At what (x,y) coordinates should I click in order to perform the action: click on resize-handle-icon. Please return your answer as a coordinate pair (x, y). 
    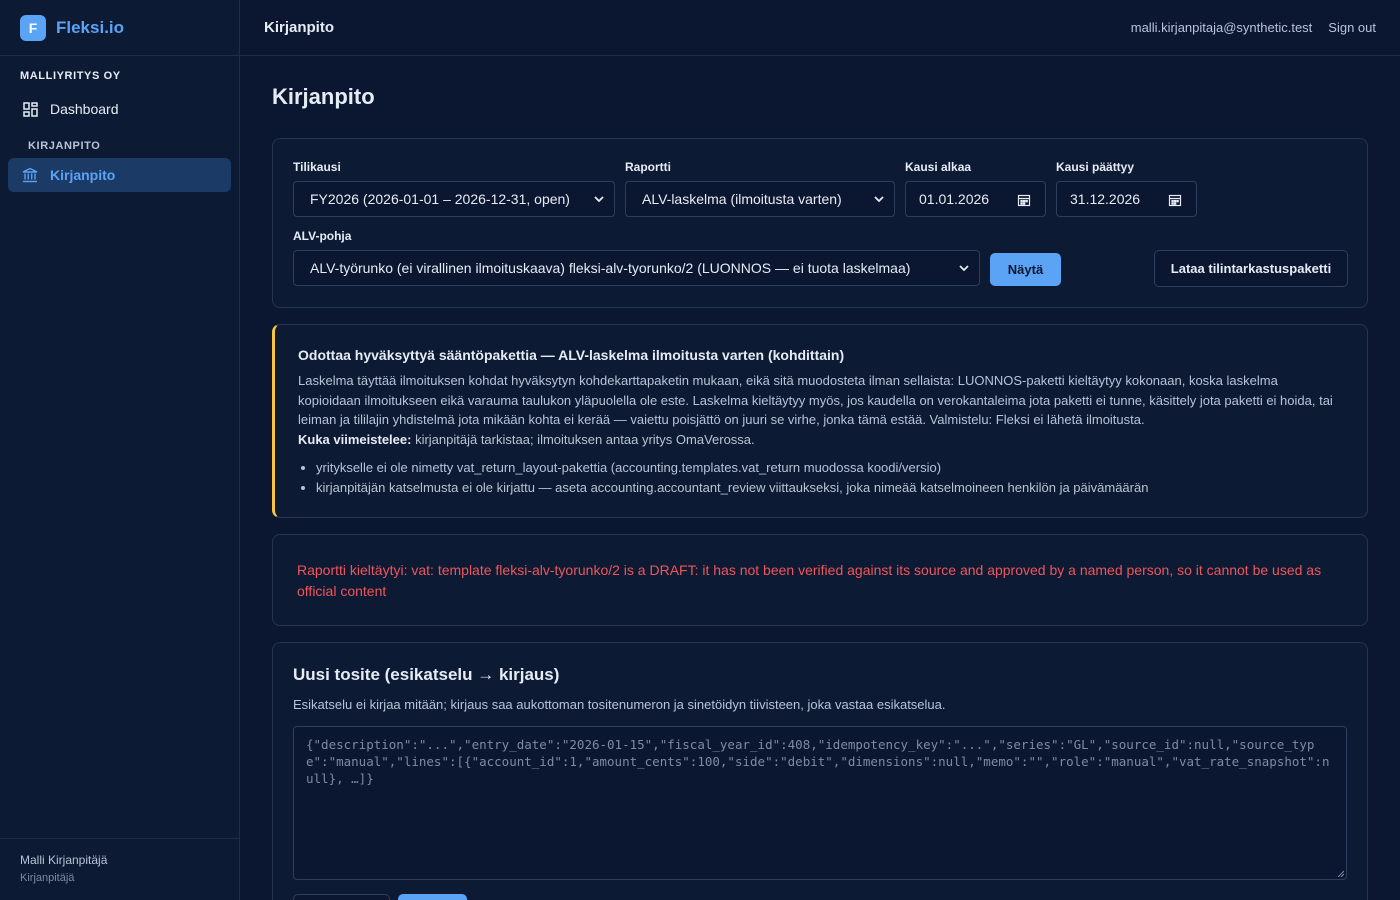
    Looking at the image, I should click on (1340, 873).